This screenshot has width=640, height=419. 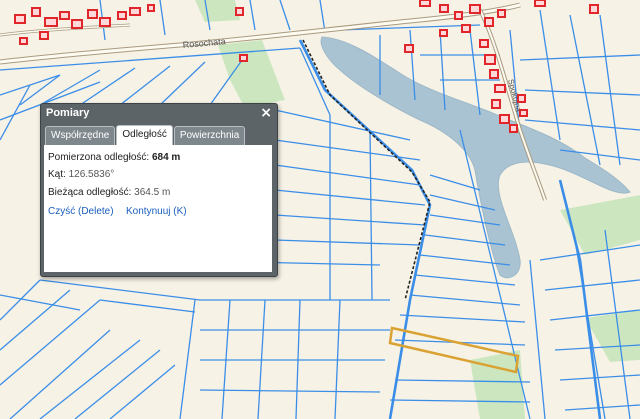 What do you see at coordinates (81, 211) in the screenshot?
I see `clear-button: Czyść (Delete)` at bounding box center [81, 211].